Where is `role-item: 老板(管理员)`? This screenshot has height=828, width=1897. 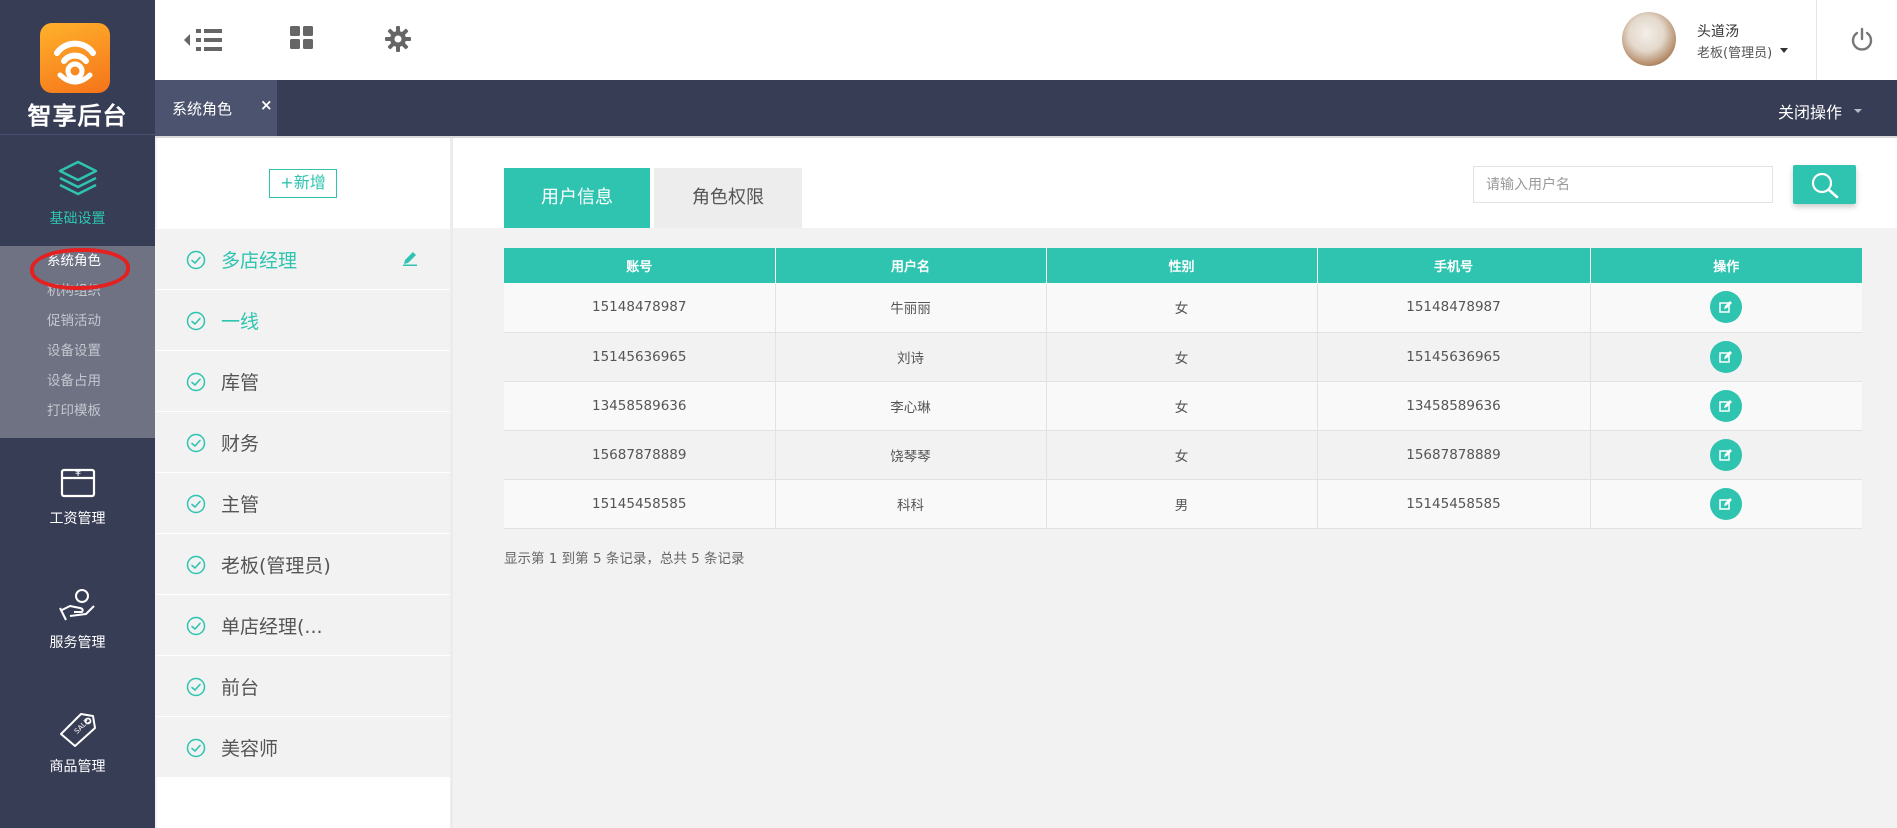
role-item: 老板(管理员) is located at coordinates (303, 564).